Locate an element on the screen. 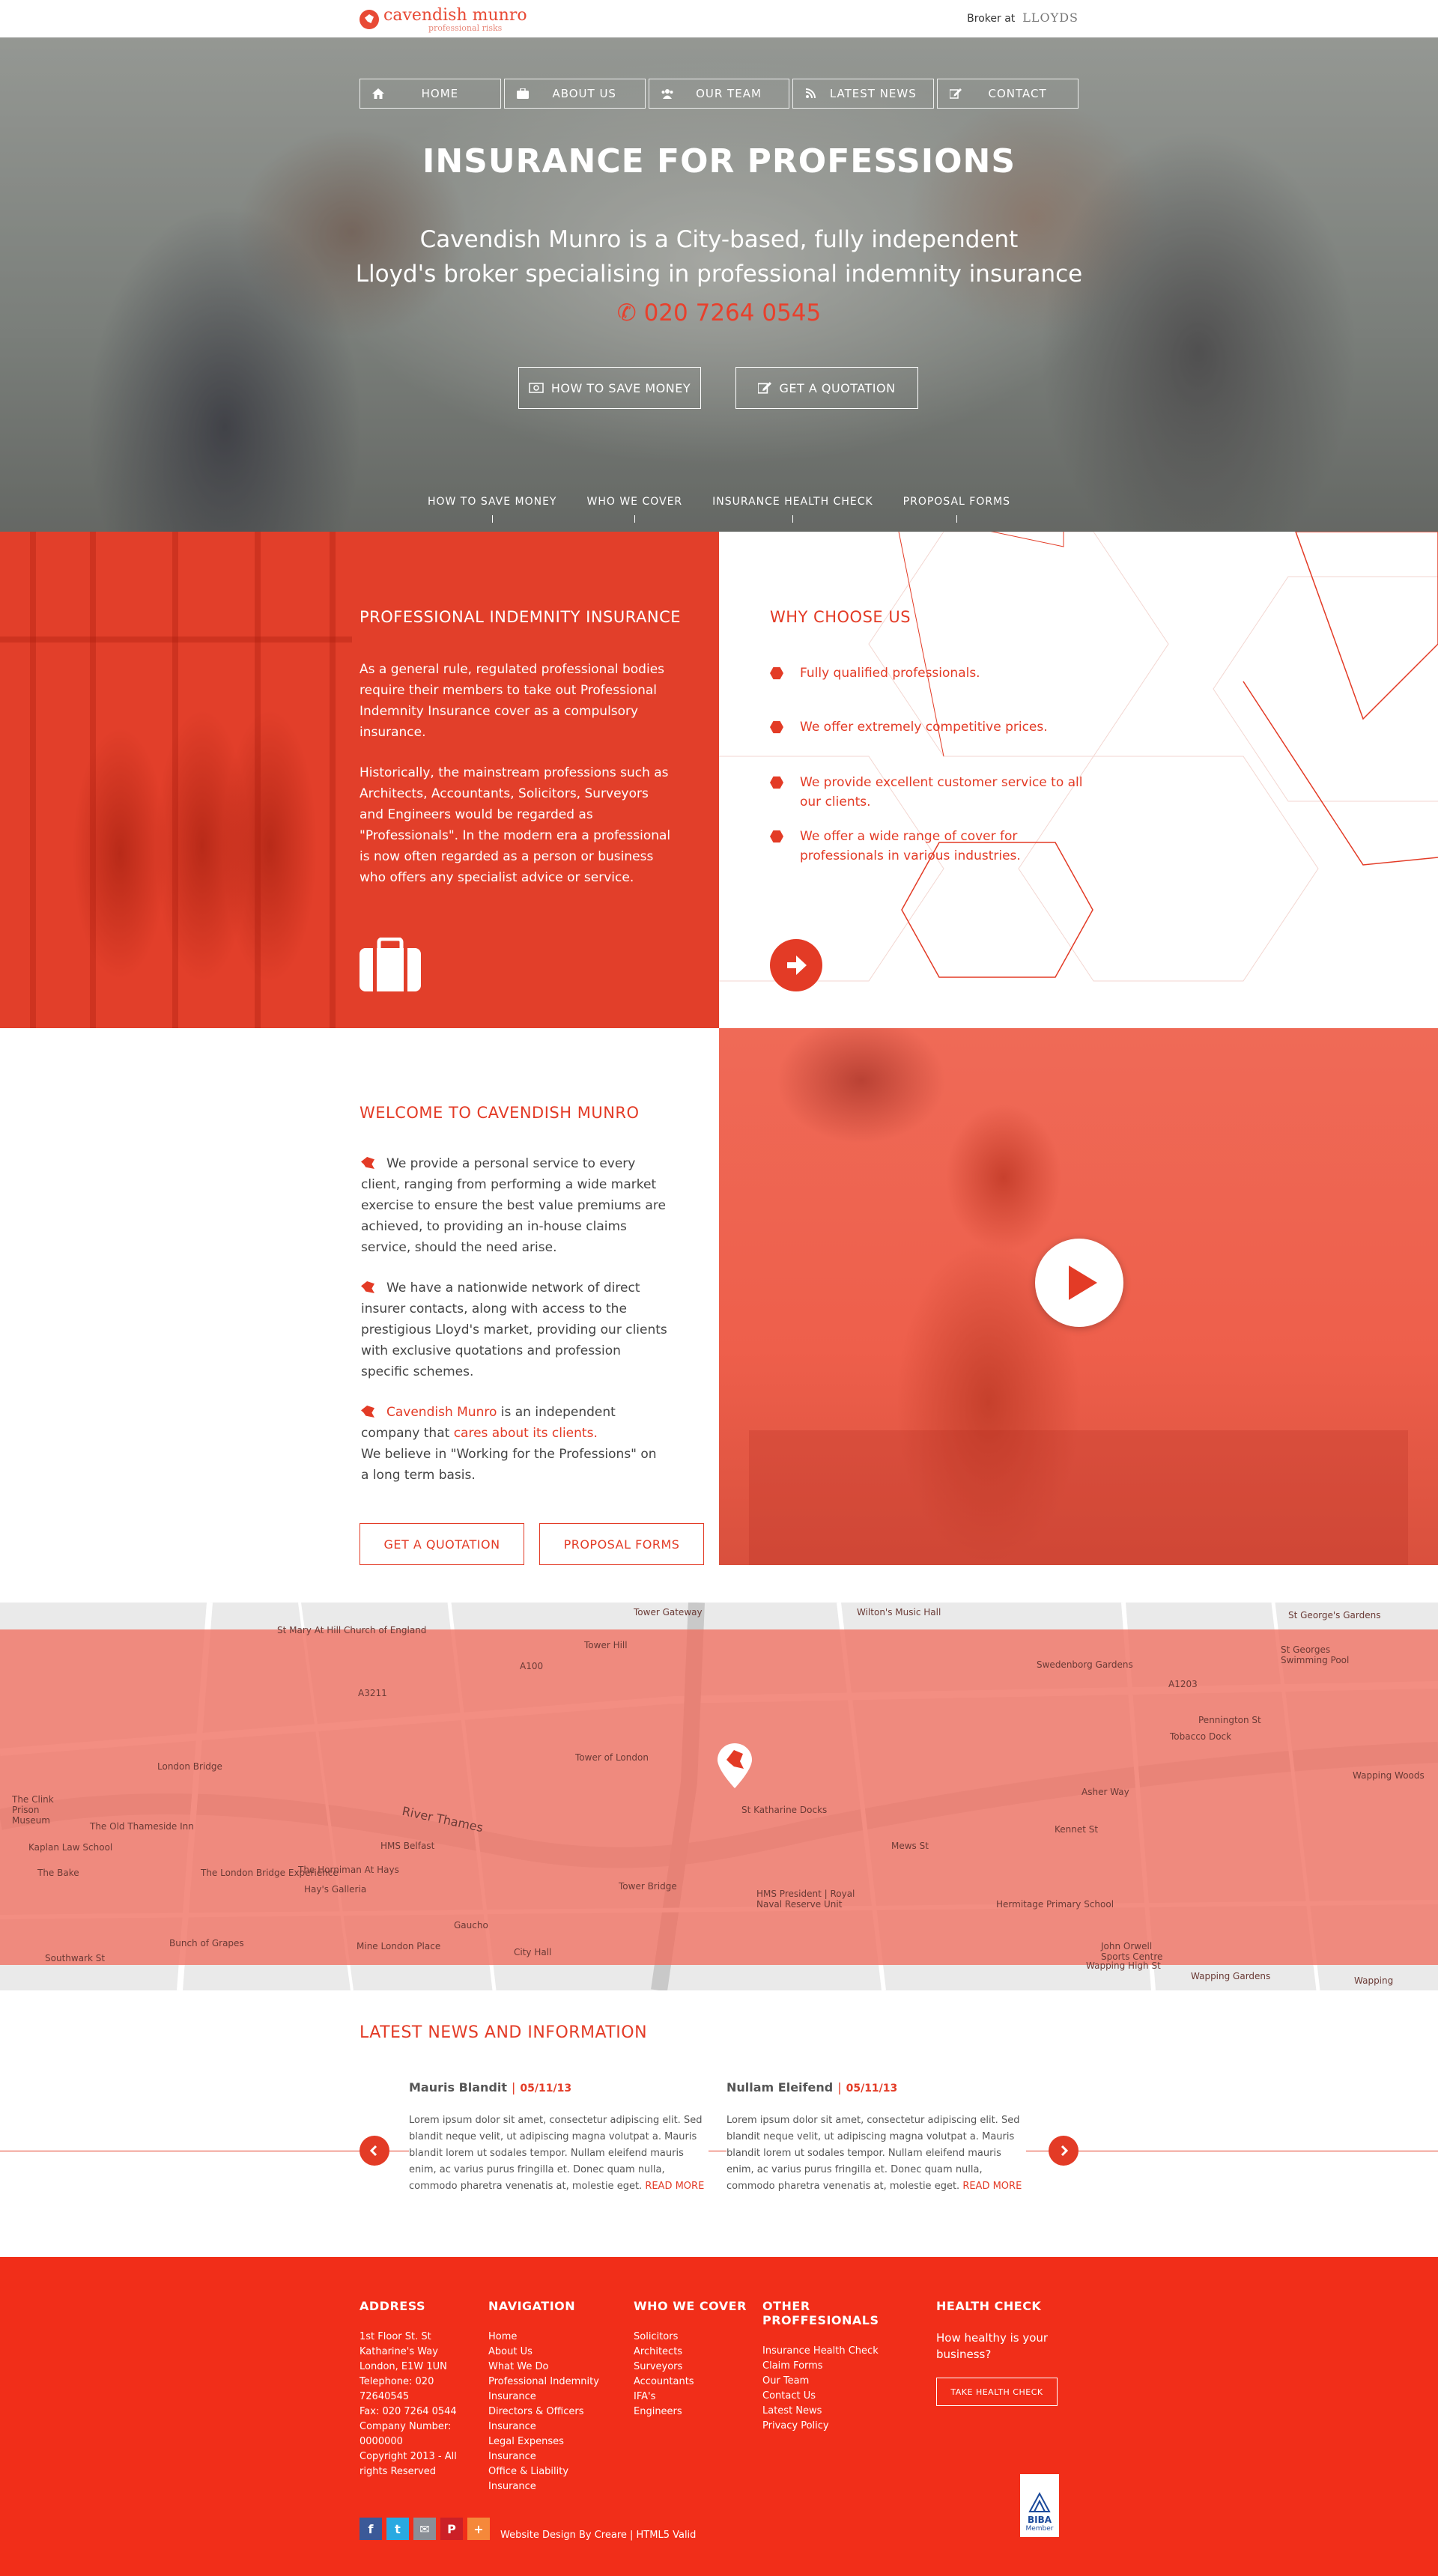 This screenshot has width=1438, height=2576. biba-member-label: Member is located at coordinates (1039, 2529).